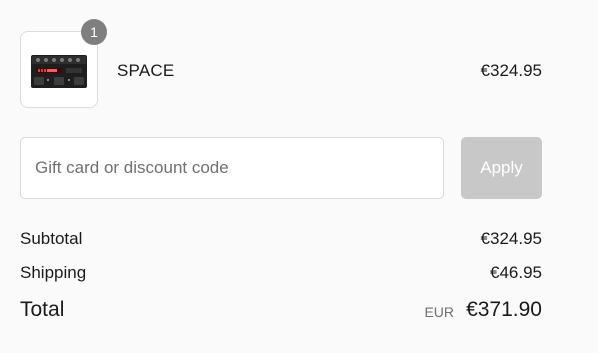 The height and width of the screenshot is (353, 598). Describe the element at coordinates (511, 70) in the screenshot. I see `product-price: €324.95` at that location.